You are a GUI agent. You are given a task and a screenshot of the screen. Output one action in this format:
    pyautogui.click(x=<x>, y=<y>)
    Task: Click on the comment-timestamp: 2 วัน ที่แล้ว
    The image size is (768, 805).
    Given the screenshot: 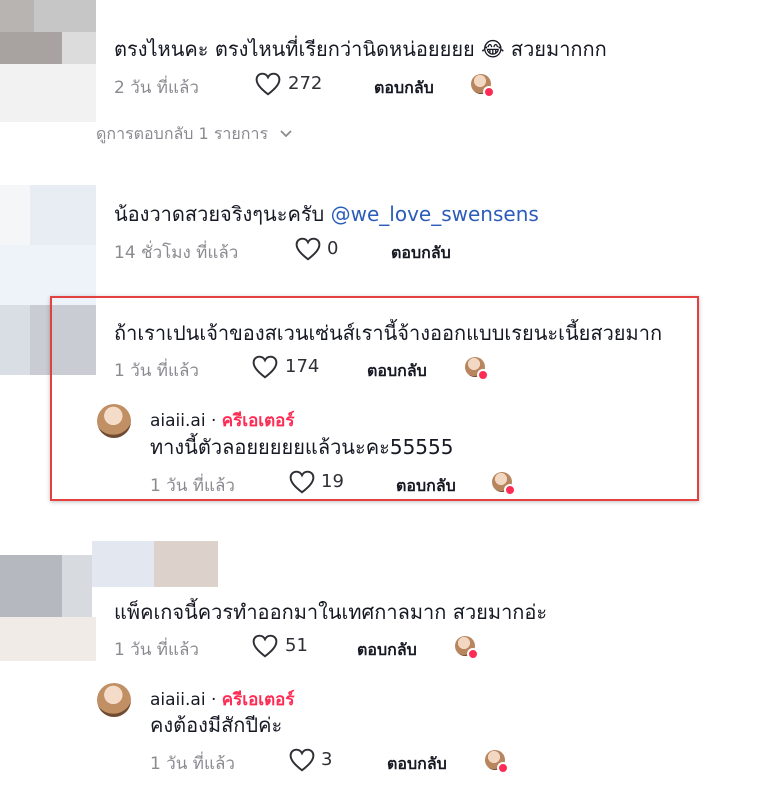 What is the action you would take?
    pyautogui.click(x=156, y=88)
    